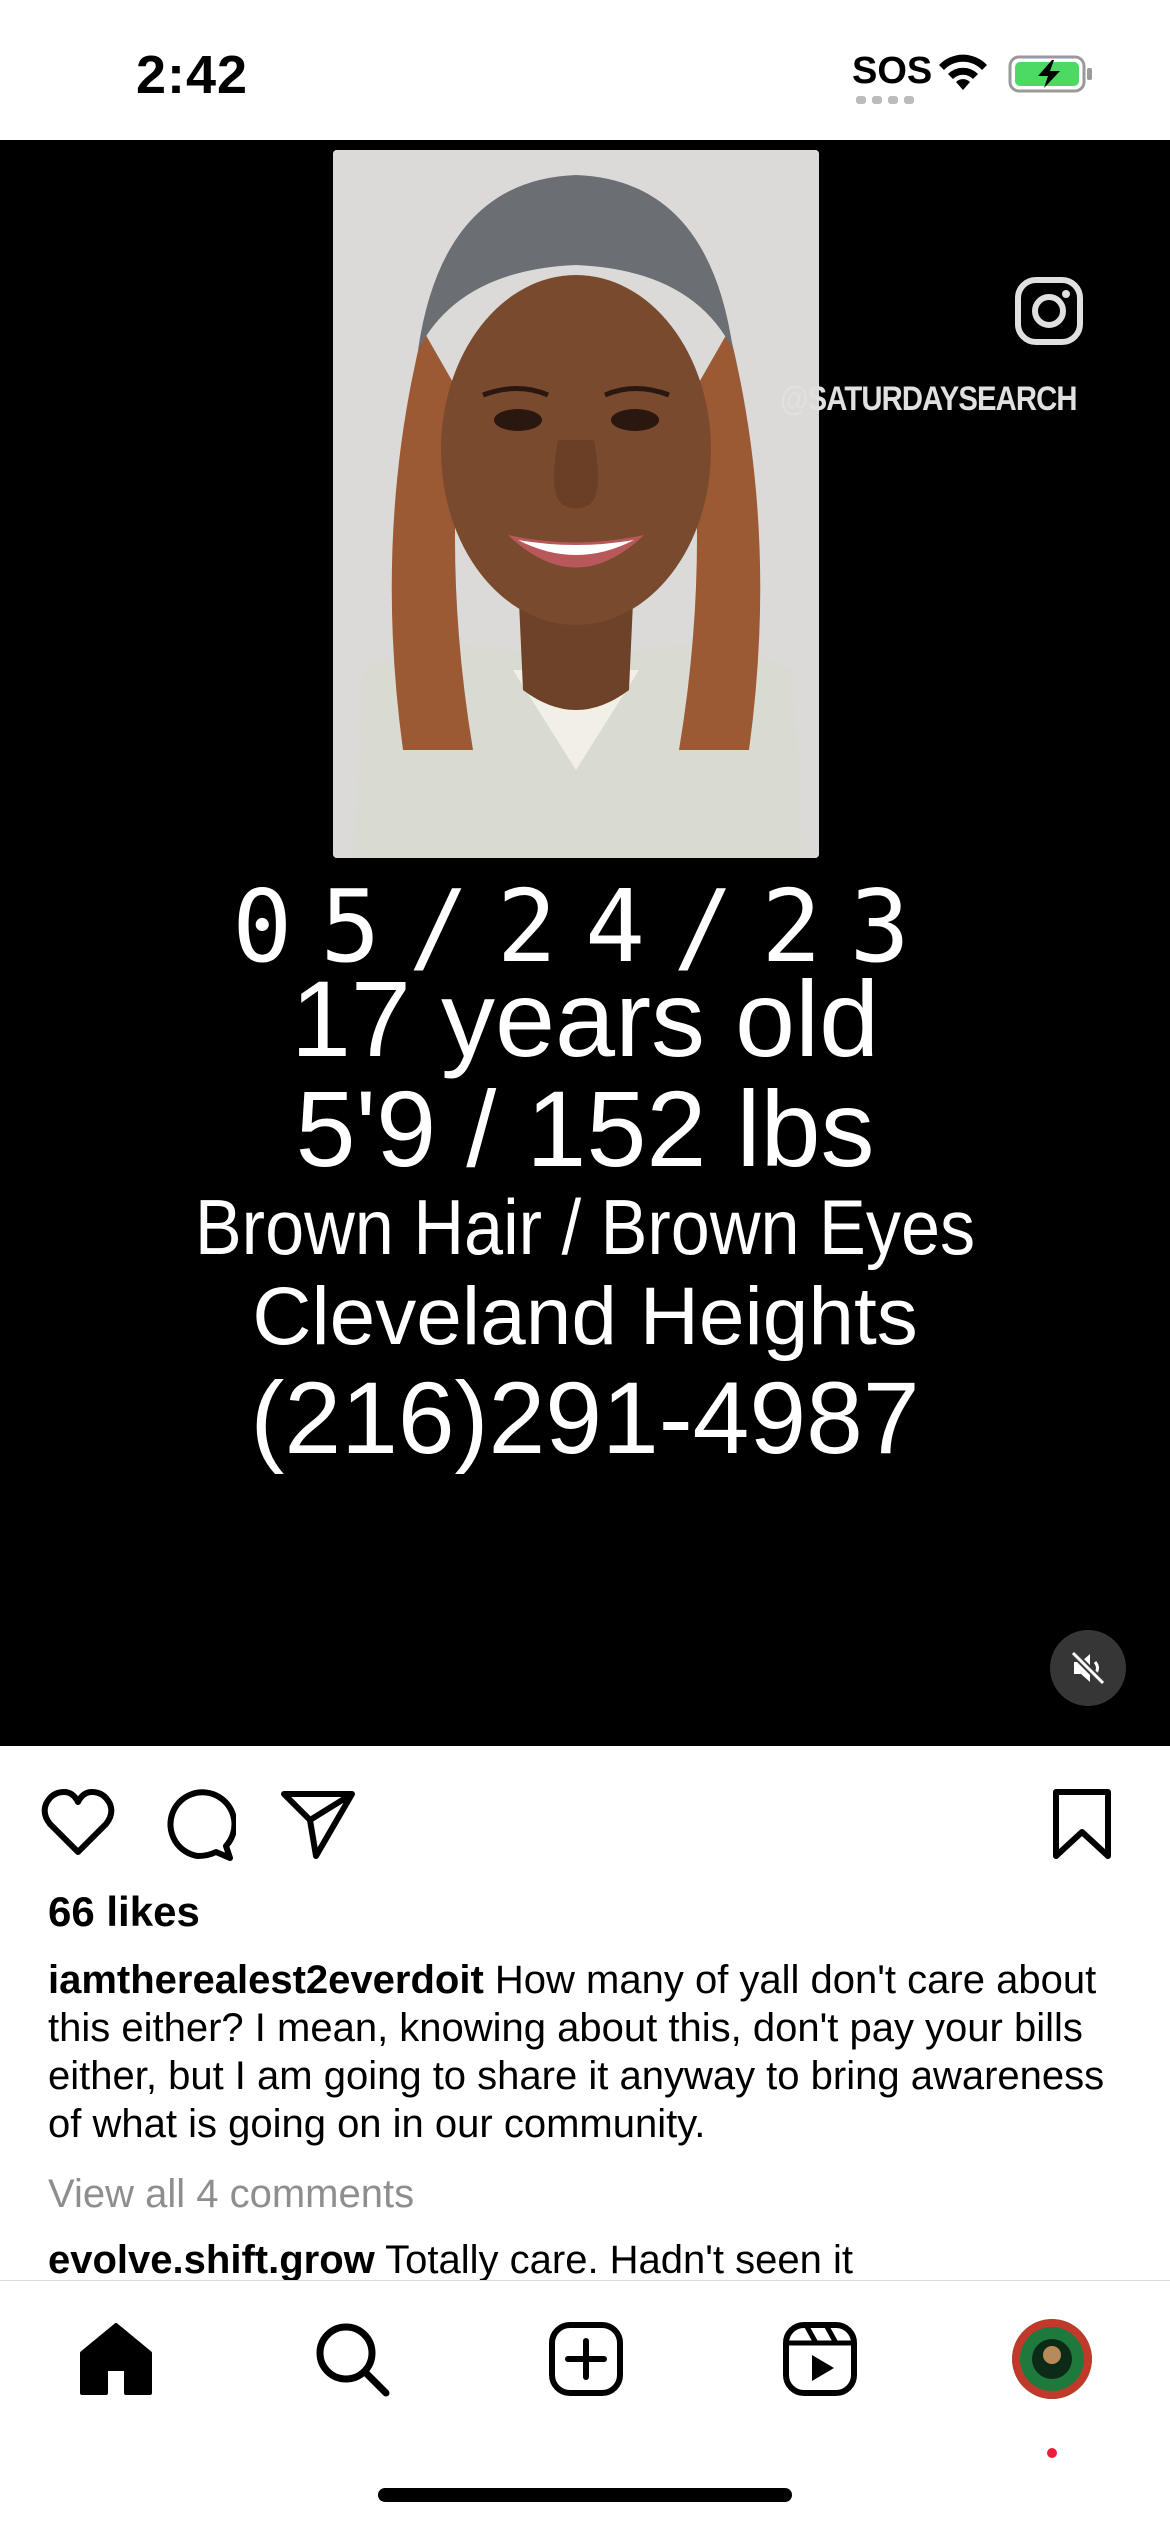 Image resolution: width=1170 pixels, height=2533 pixels. Describe the element at coordinates (116, 2359) in the screenshot. I see `home-icon` at that location.